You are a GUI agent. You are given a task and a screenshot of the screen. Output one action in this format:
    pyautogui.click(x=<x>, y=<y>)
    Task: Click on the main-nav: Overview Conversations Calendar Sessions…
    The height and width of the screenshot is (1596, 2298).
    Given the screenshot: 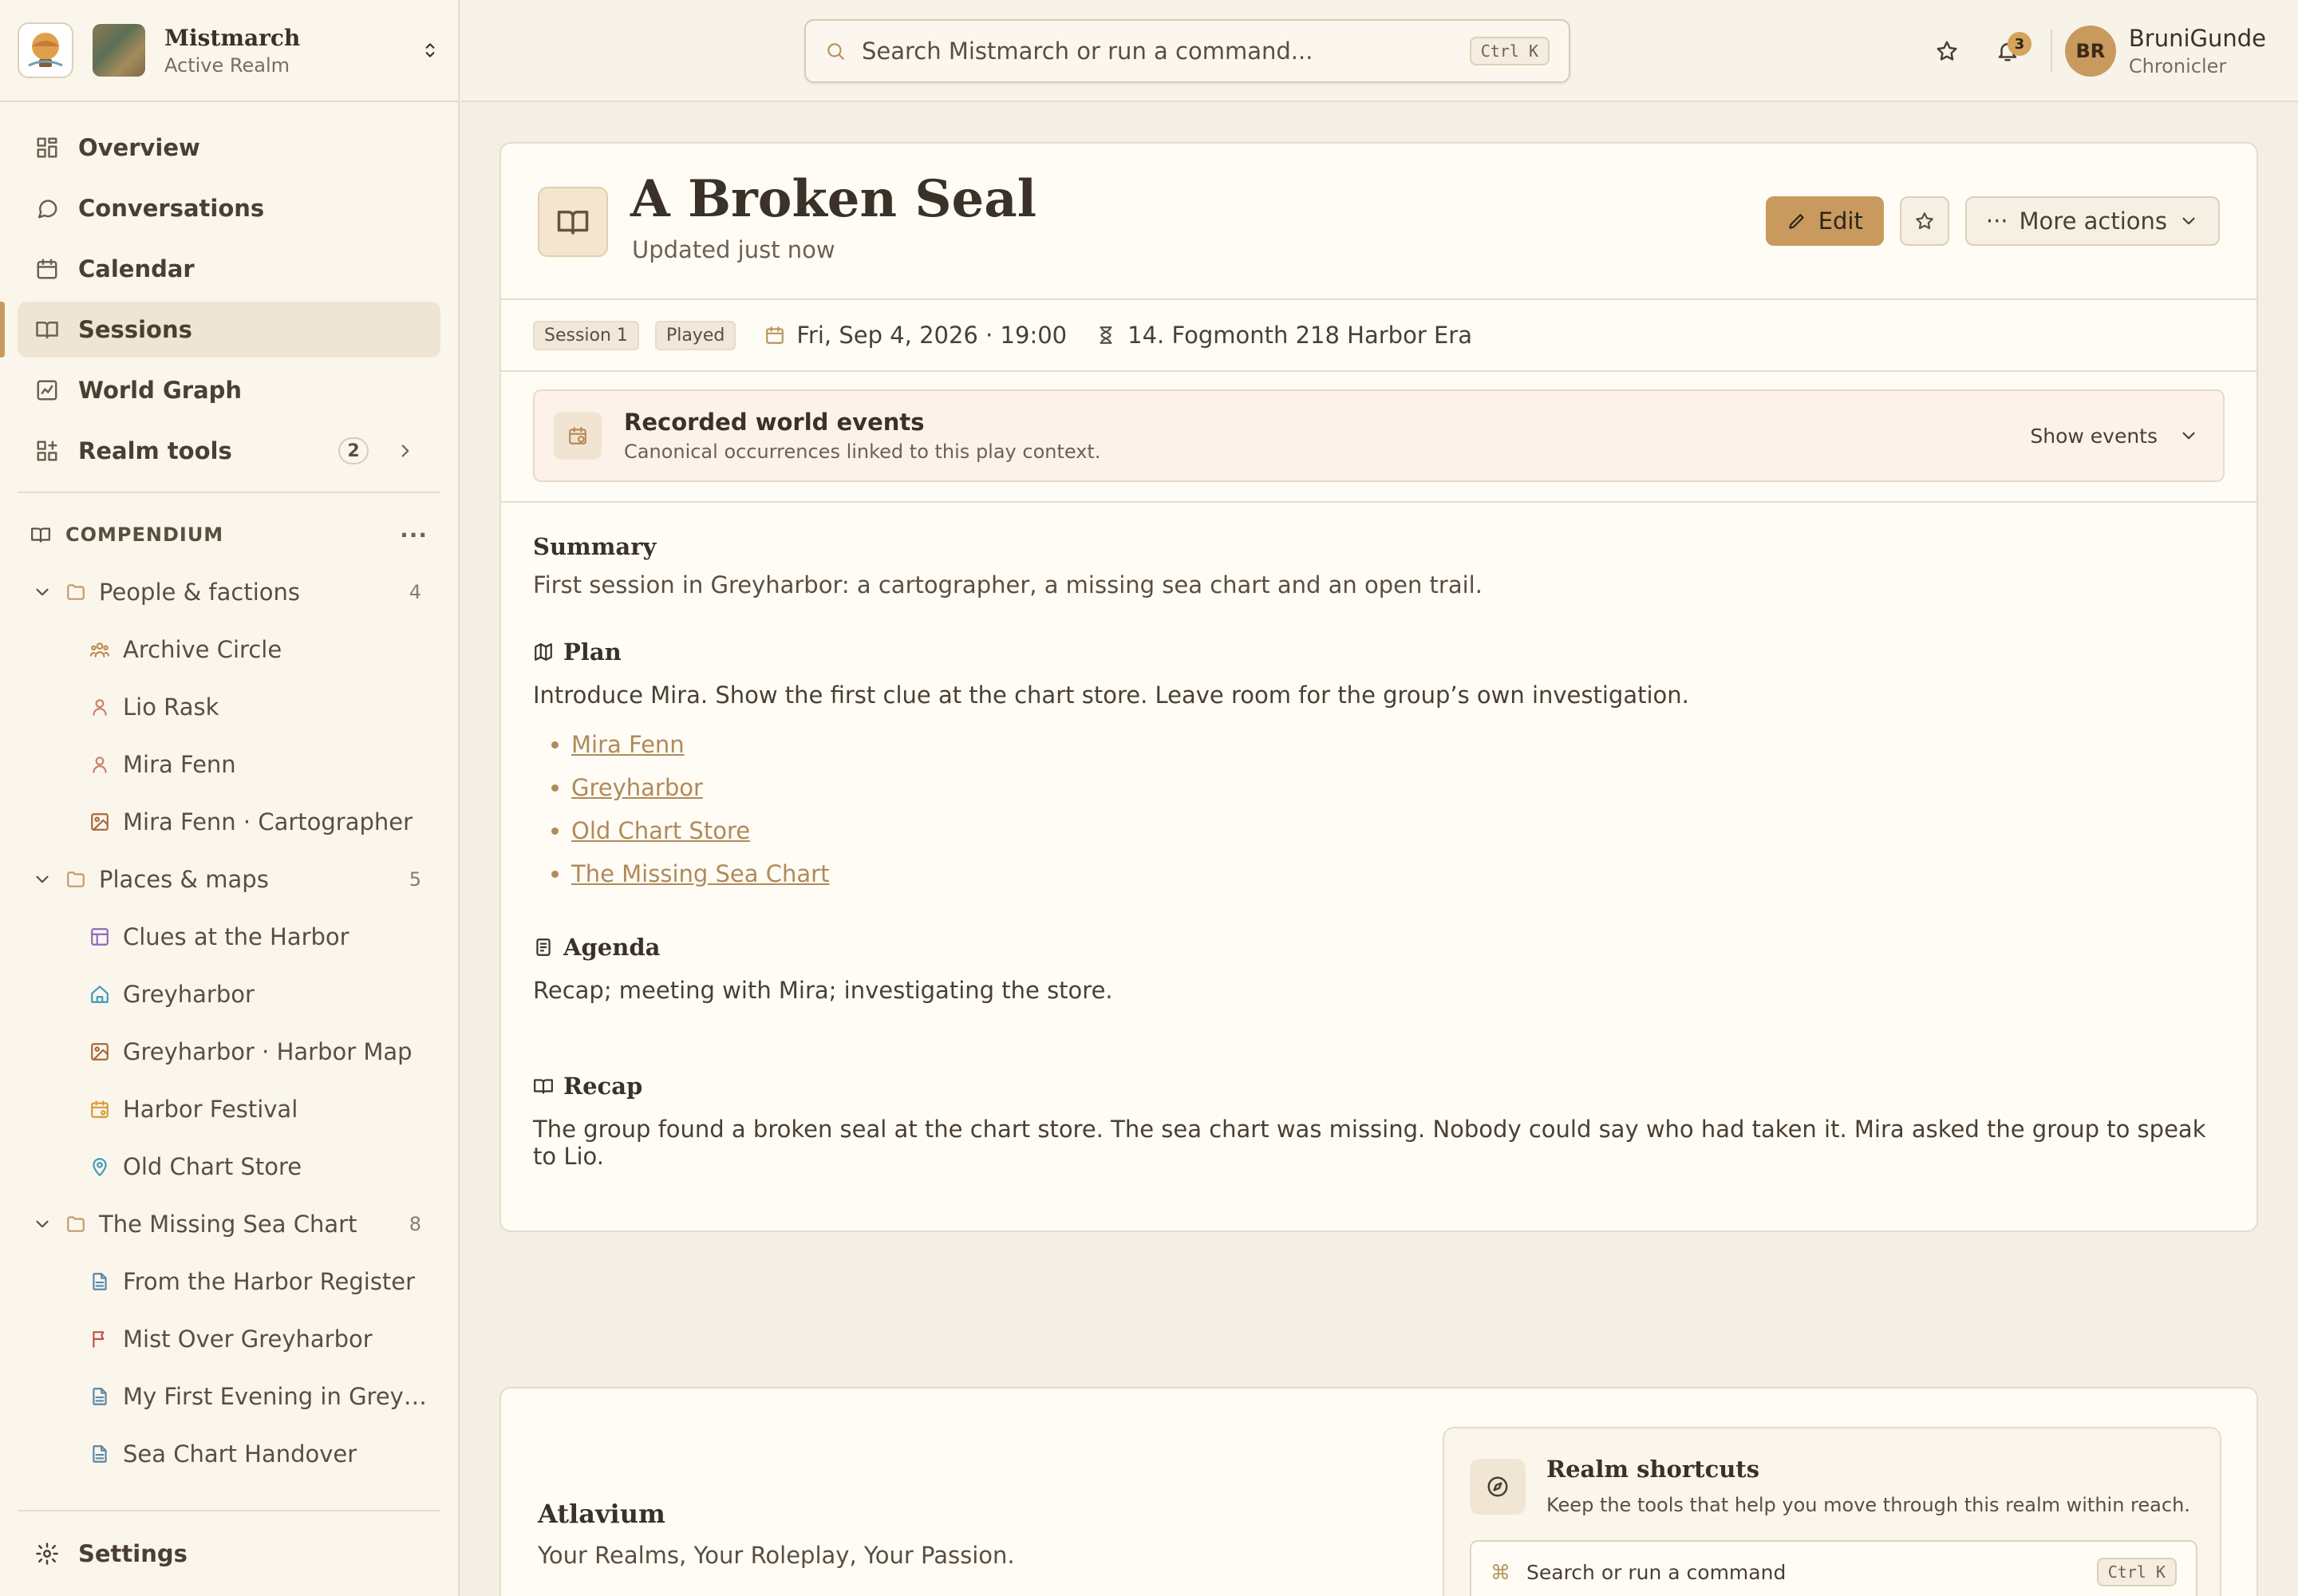 What is the action you would take?
    pyautogui.click(x=229, y=290)
    